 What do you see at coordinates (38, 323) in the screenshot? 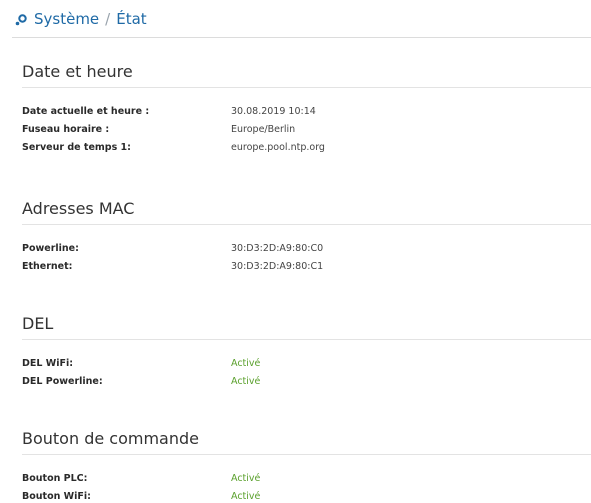
I see `section-title: DEL` at bounding box center [38, 323].